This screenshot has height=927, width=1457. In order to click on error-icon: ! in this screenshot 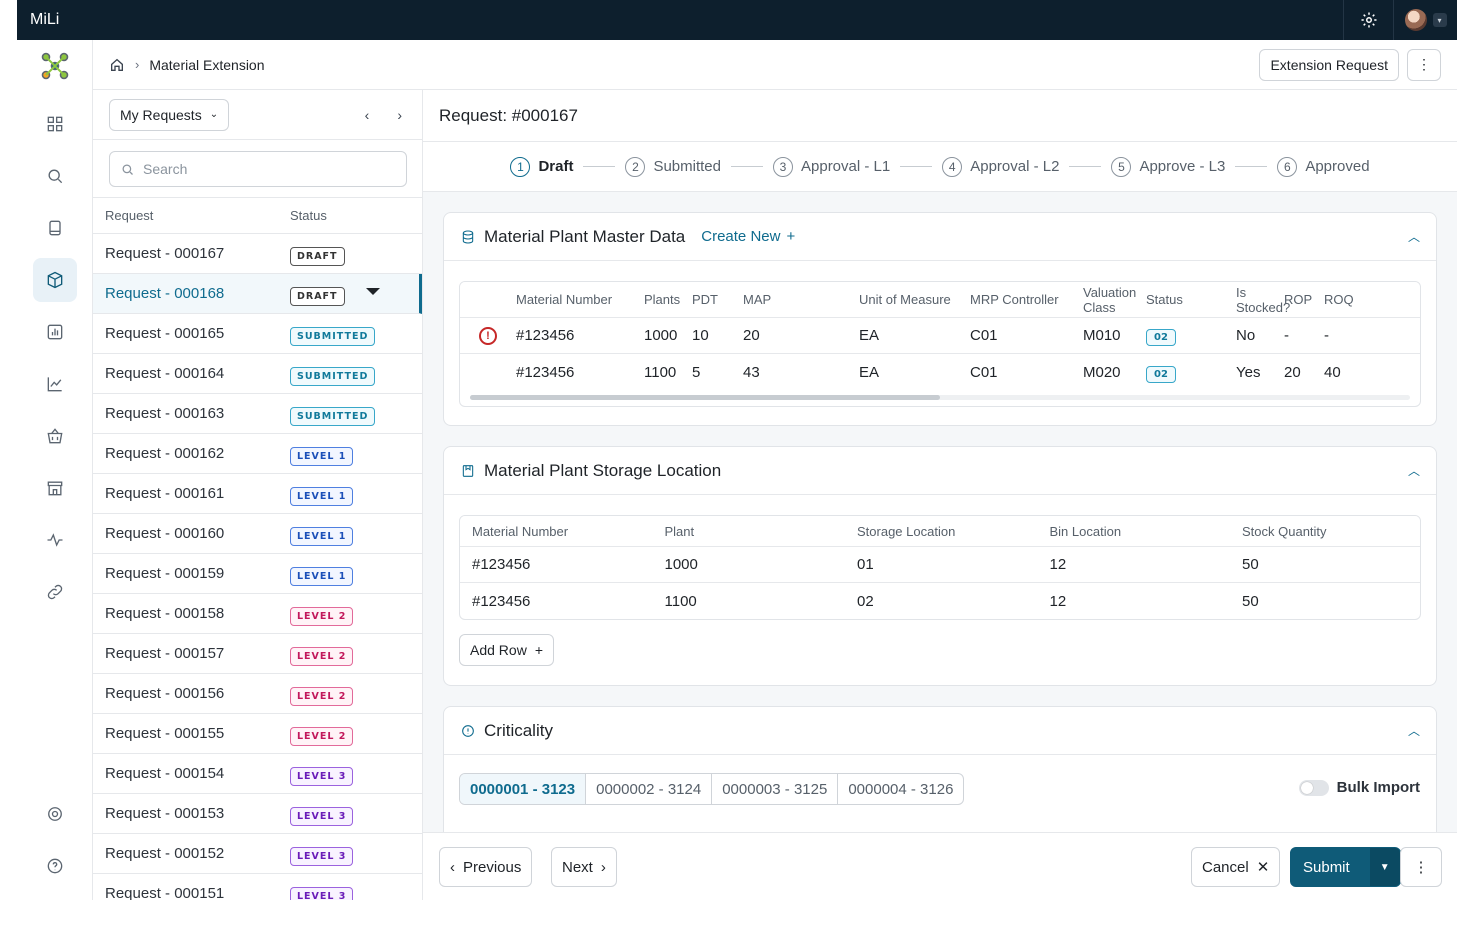, I will do `click(488, 335)`.